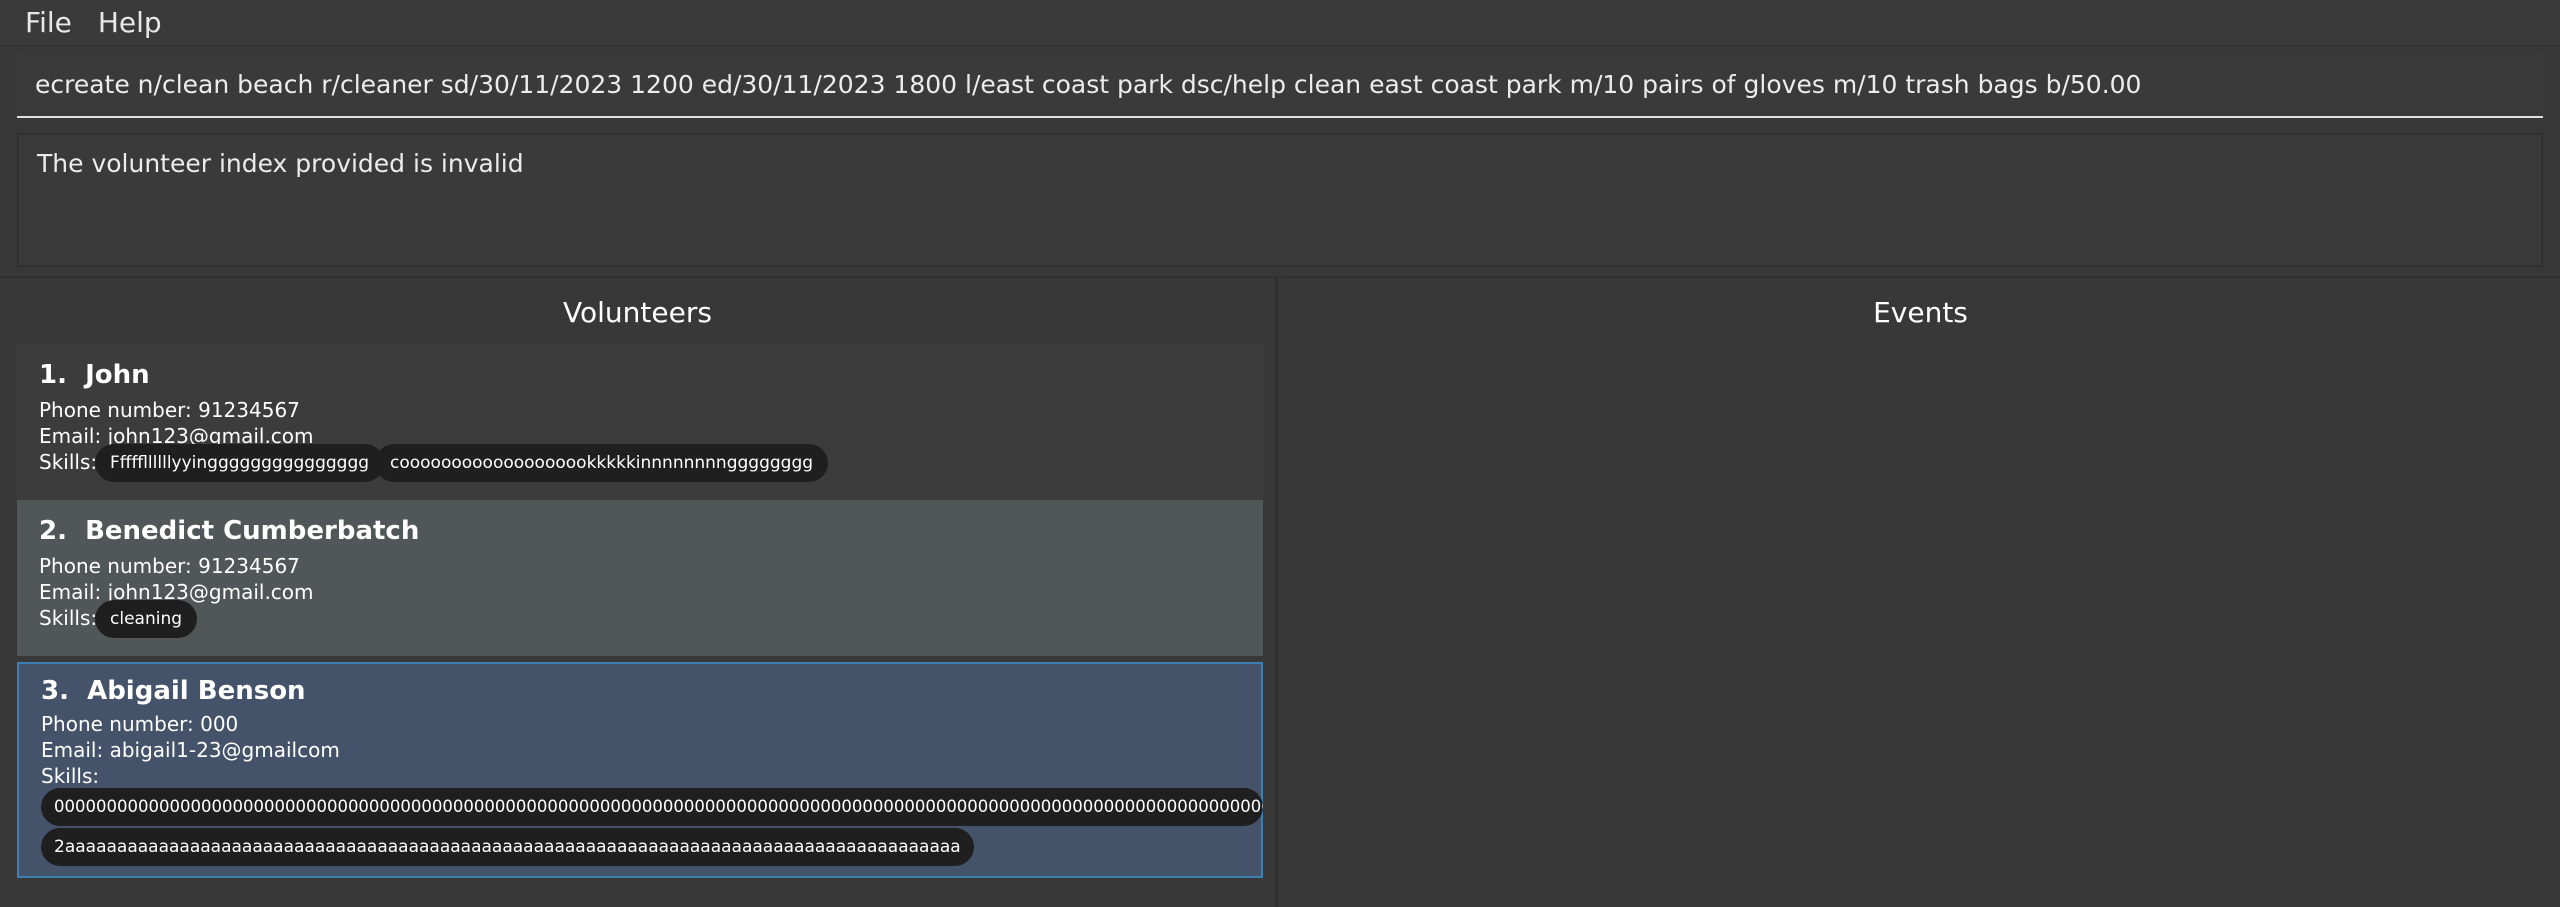 The image size is (2560, 907). What do you see at coordinates (240, 463) in the screenshot?
I see `skill-tag: Fffffllllllyyinggggggggggggggg` at bounding box center [240, 463].